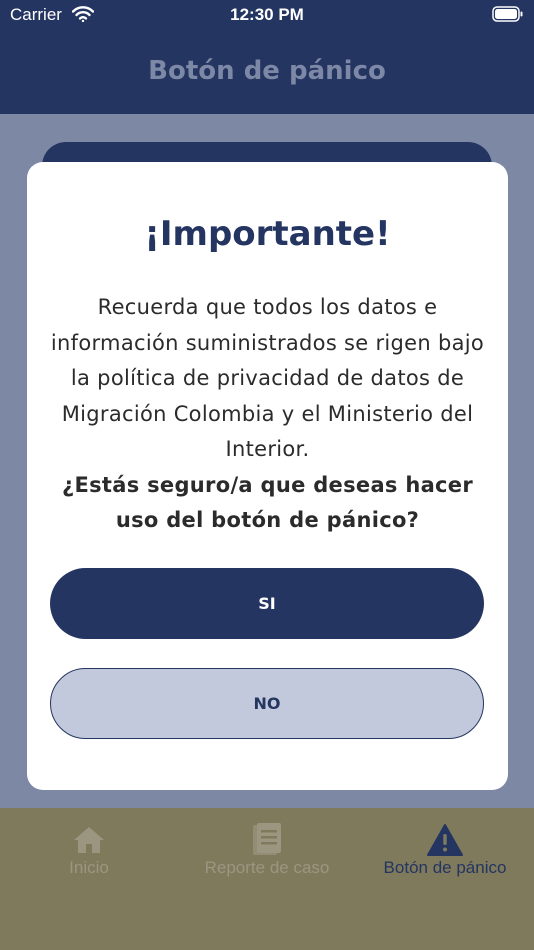  What do you see at coordinates (267, 234) in the screenshot?
I see `dialog-title: ¡Importante!` at bounding box center [267, 234].